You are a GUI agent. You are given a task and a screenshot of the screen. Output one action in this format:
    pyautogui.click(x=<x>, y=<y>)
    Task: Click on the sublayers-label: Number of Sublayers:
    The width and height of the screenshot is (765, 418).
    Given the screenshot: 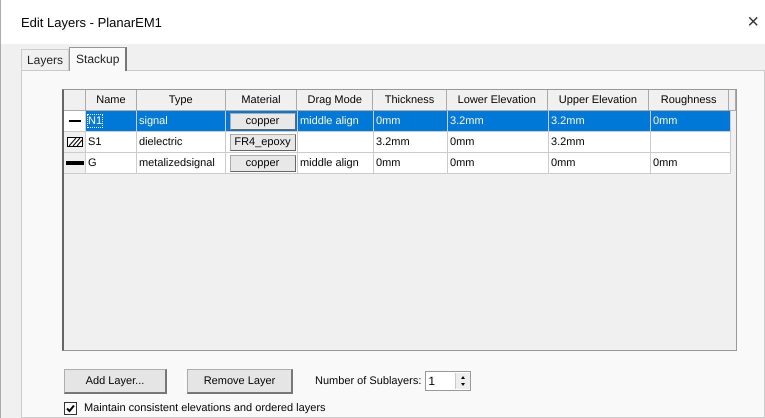 What is the action you would take?
    pyautogui.click(x=368, y=381)
    